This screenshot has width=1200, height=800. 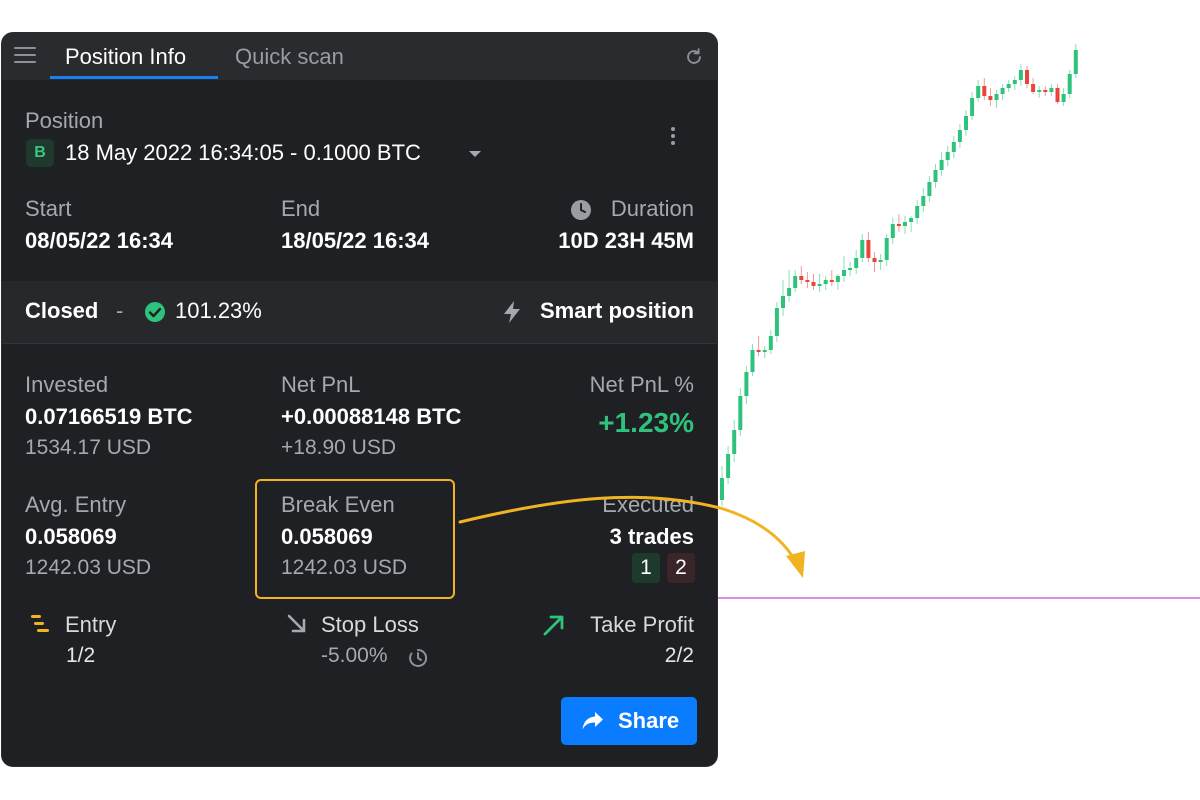 I want to click on active-tab-indicator, so click(x=134, y=77).